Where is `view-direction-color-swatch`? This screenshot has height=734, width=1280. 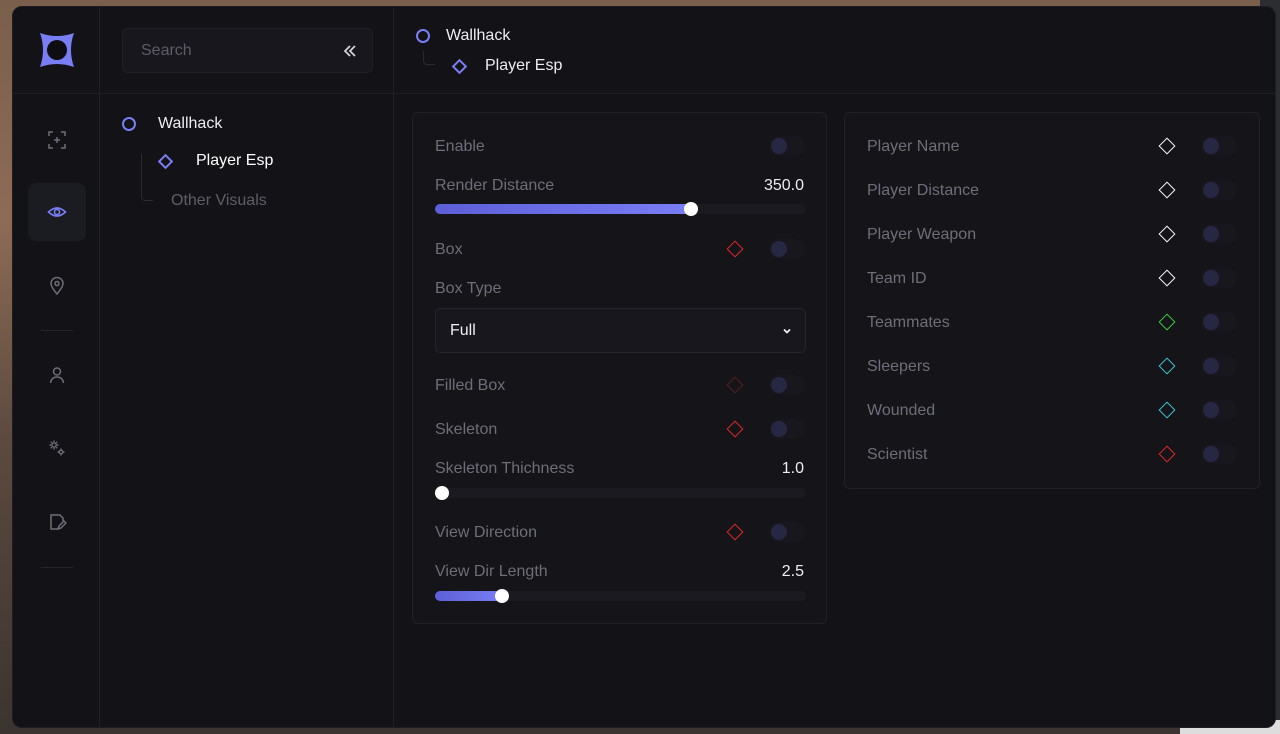
view-direction-color-swatch is located at coordinates (735, 532).